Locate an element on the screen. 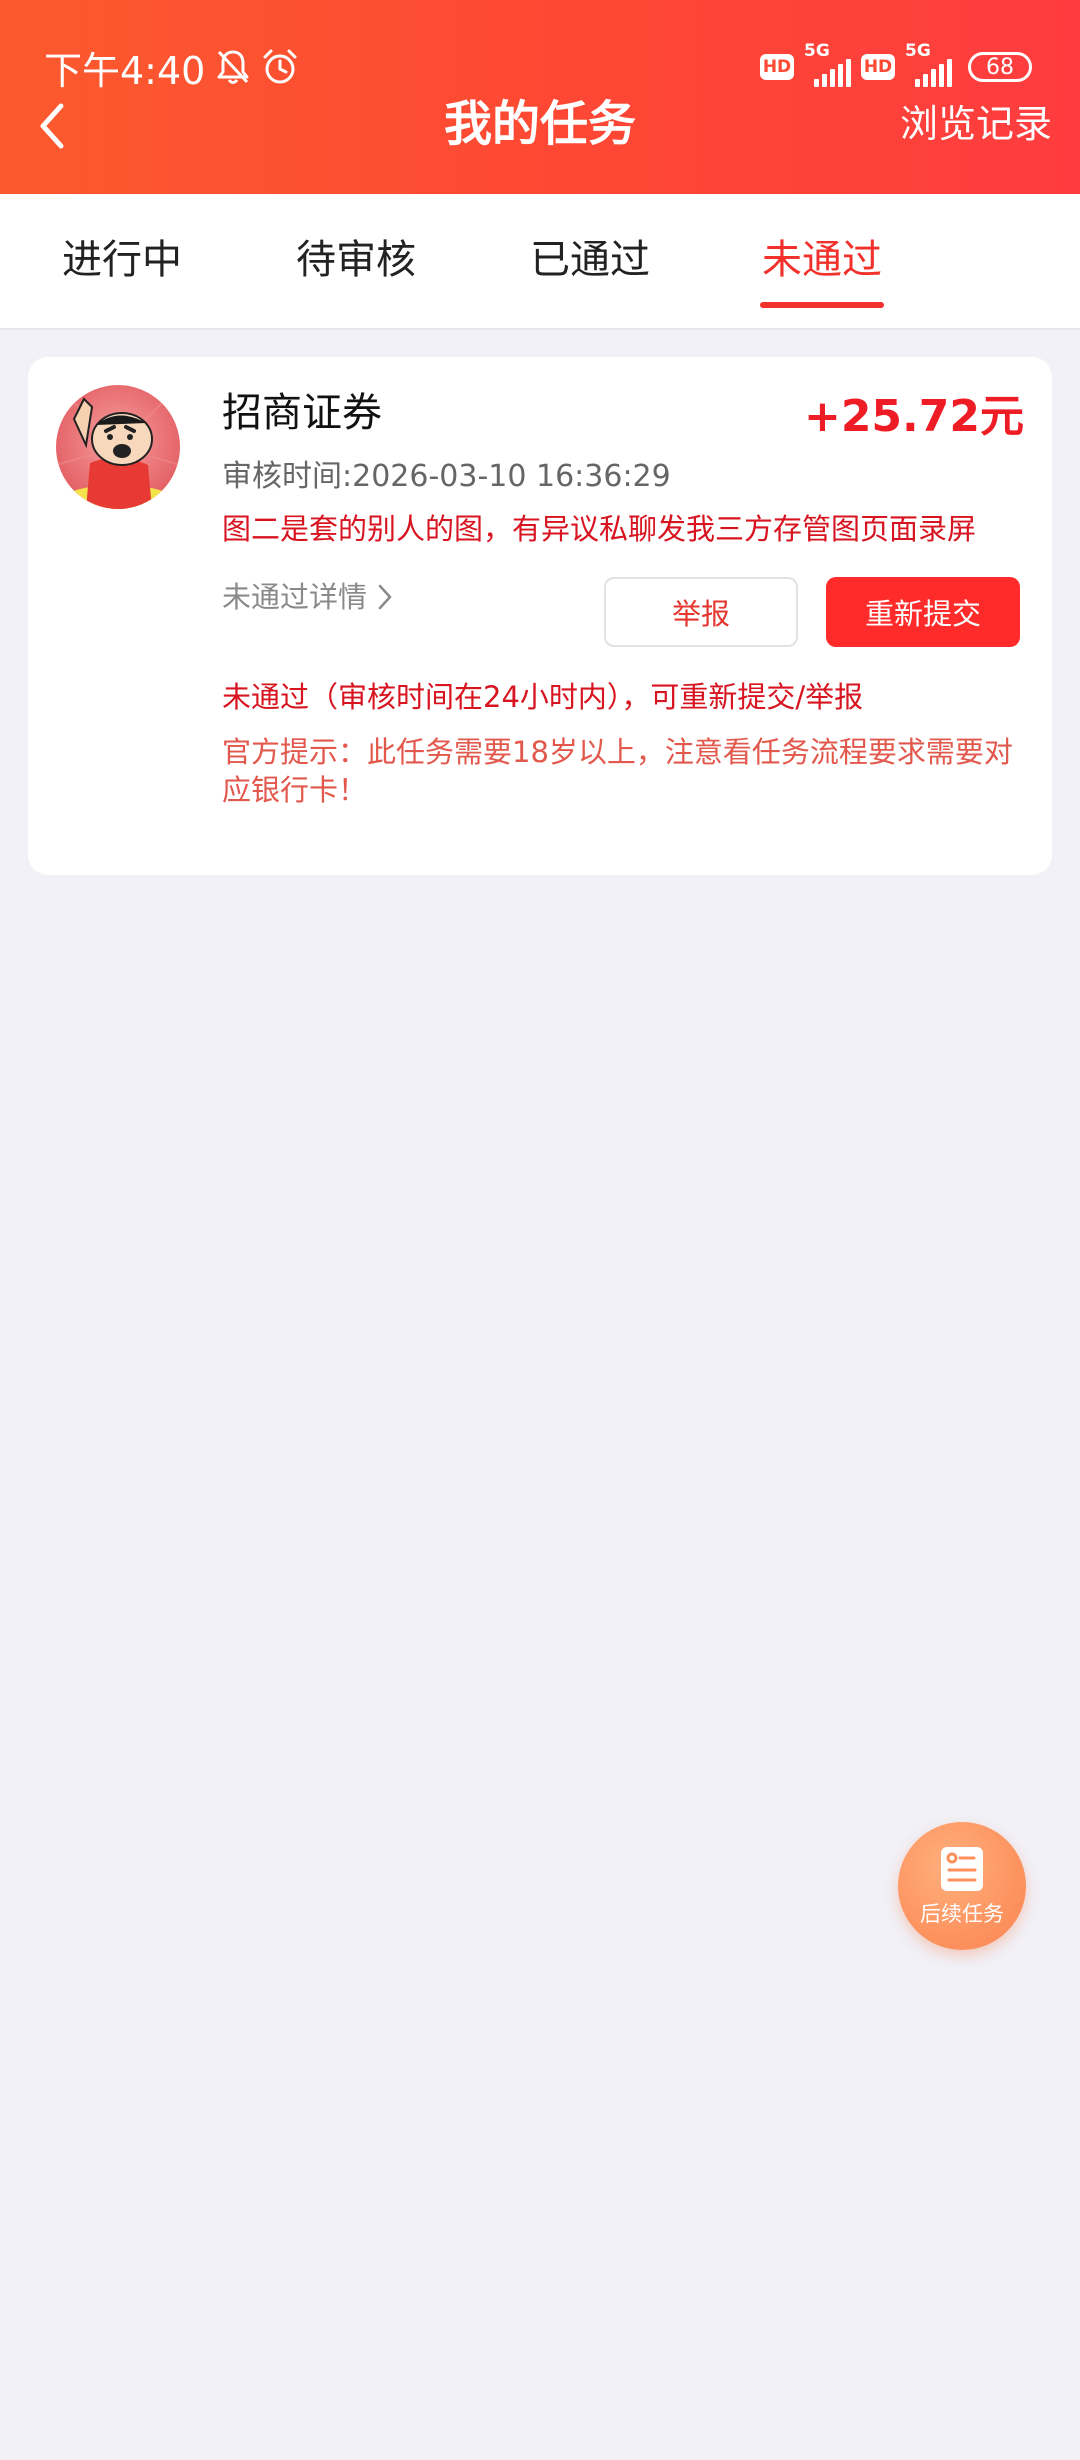 The width and height of the screenshot is (1080, 2460). battery-icon: 68 is located at coordinates (1000, 67).